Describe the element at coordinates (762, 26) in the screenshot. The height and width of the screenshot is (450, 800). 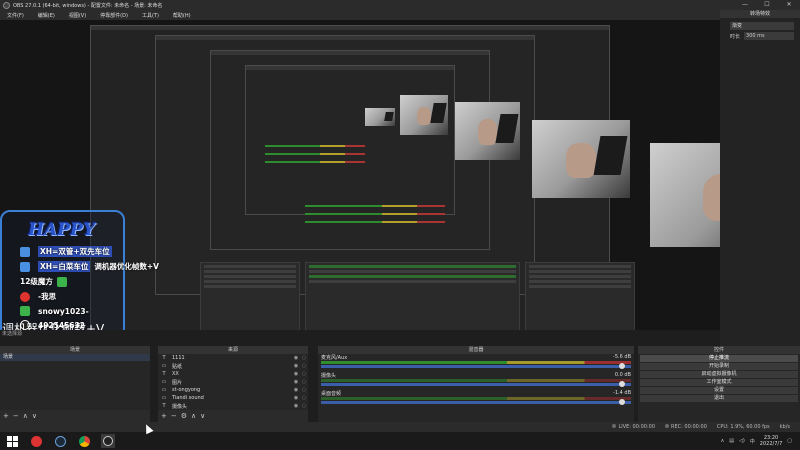
I see `transition-select: 渐变` at that location.